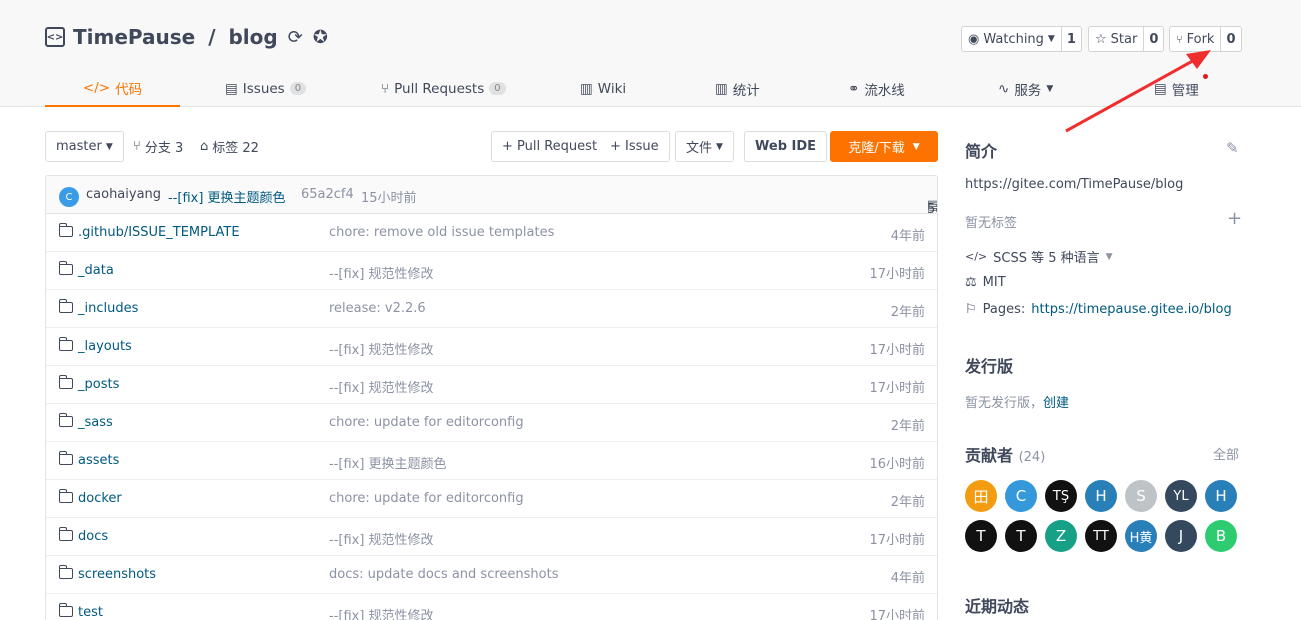  I want to click on avatar: C, so click(69, 197).